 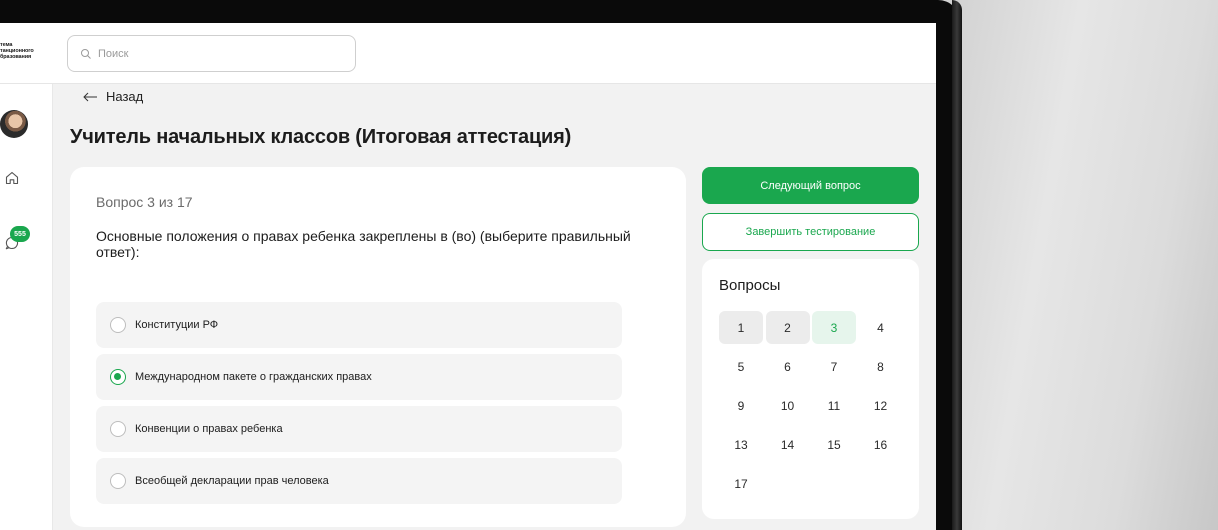 I want to click on question-number: 17, so click(x=741, y=483).